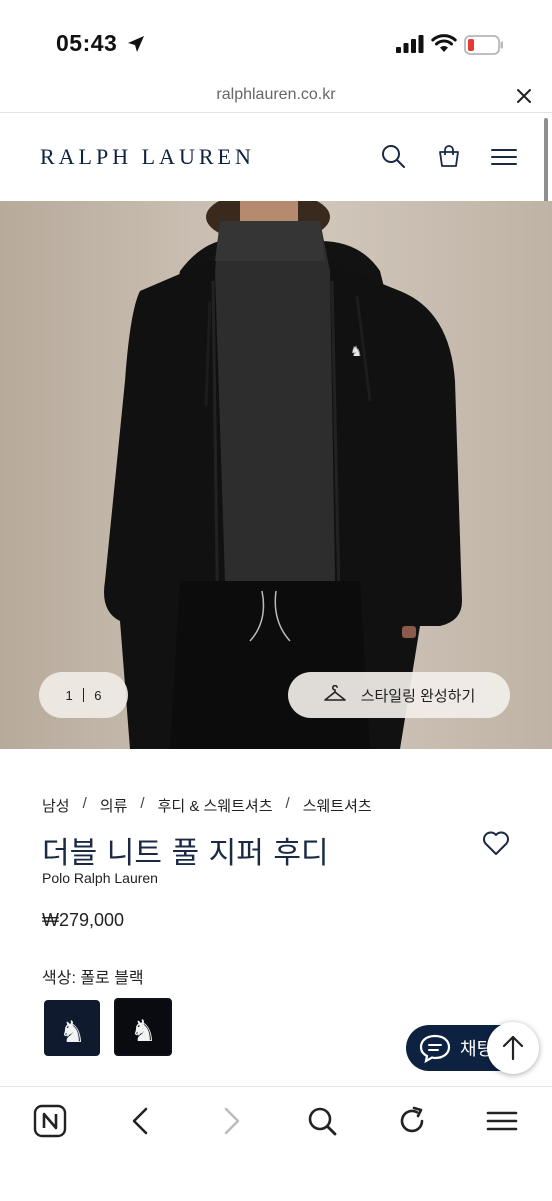 This screenshot has height=1201, width=552. What do you see at coordinates (502, 1121) in the screenshot?
I see `menu-icon` at bounding box center [502, 1121].